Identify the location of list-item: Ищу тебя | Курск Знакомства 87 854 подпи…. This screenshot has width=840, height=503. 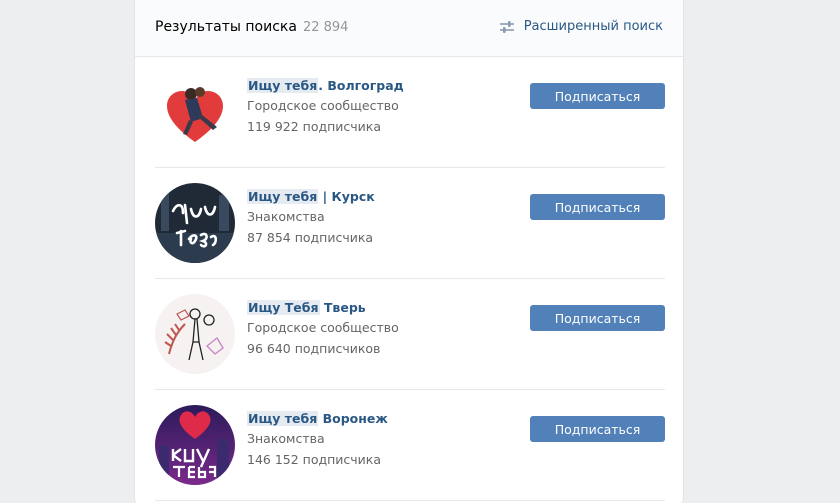
(410, 223).